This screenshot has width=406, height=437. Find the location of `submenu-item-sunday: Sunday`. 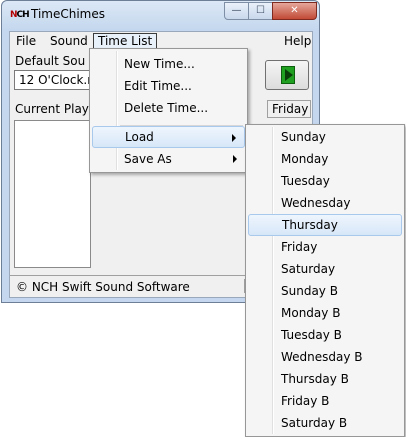

submenu-item-sunday: Sunday is located at coordinates (325, 137).